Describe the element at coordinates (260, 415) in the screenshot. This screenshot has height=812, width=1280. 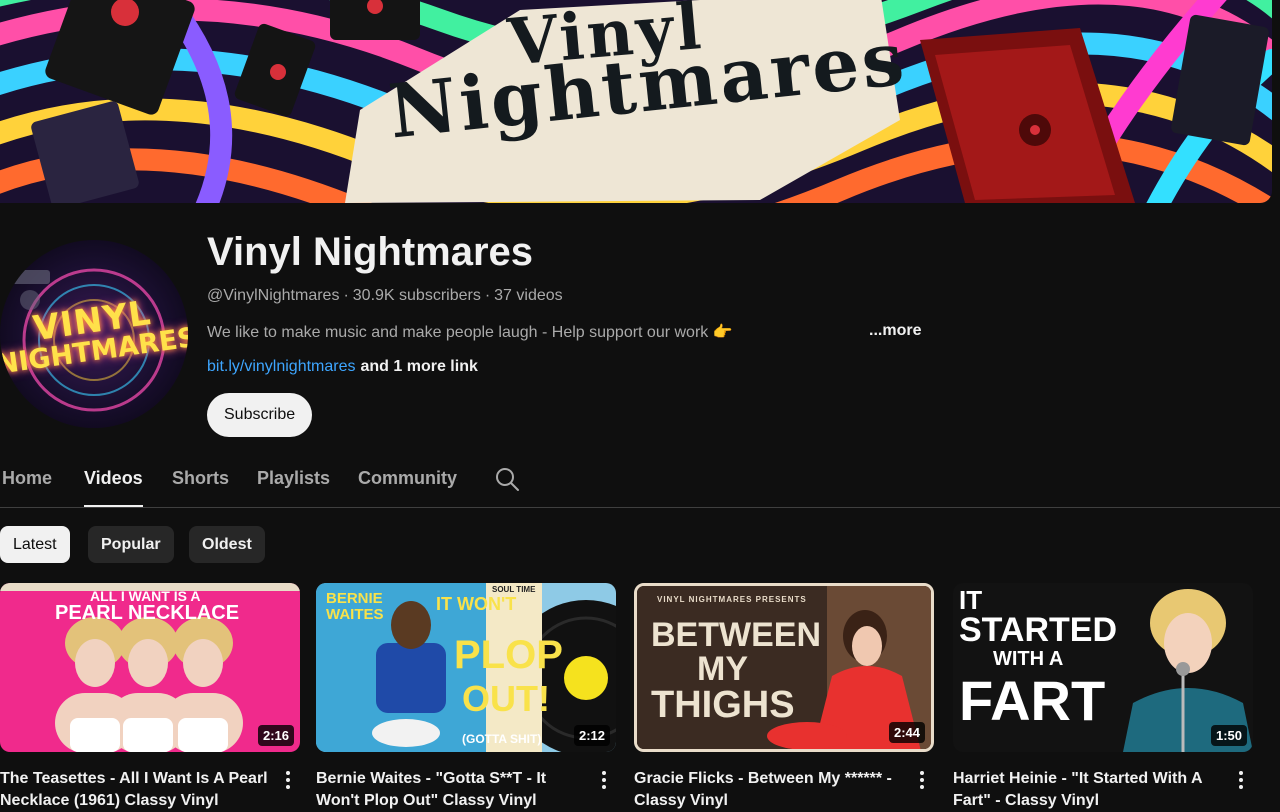
I see `subscribe-button: Subscribe` at that location.